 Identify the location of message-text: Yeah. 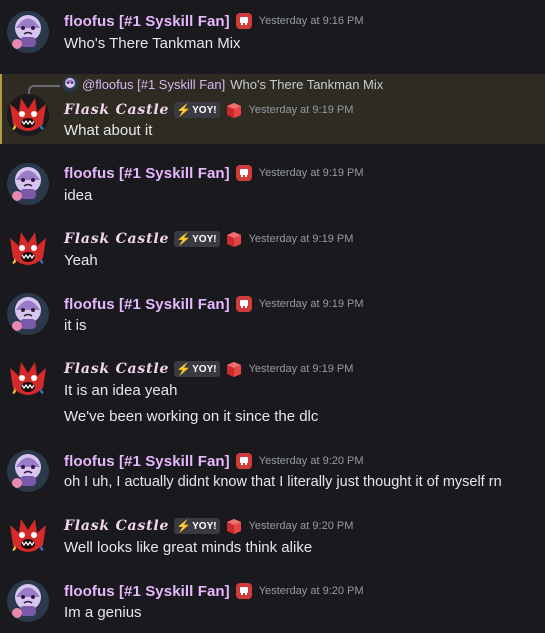
(81, 260).